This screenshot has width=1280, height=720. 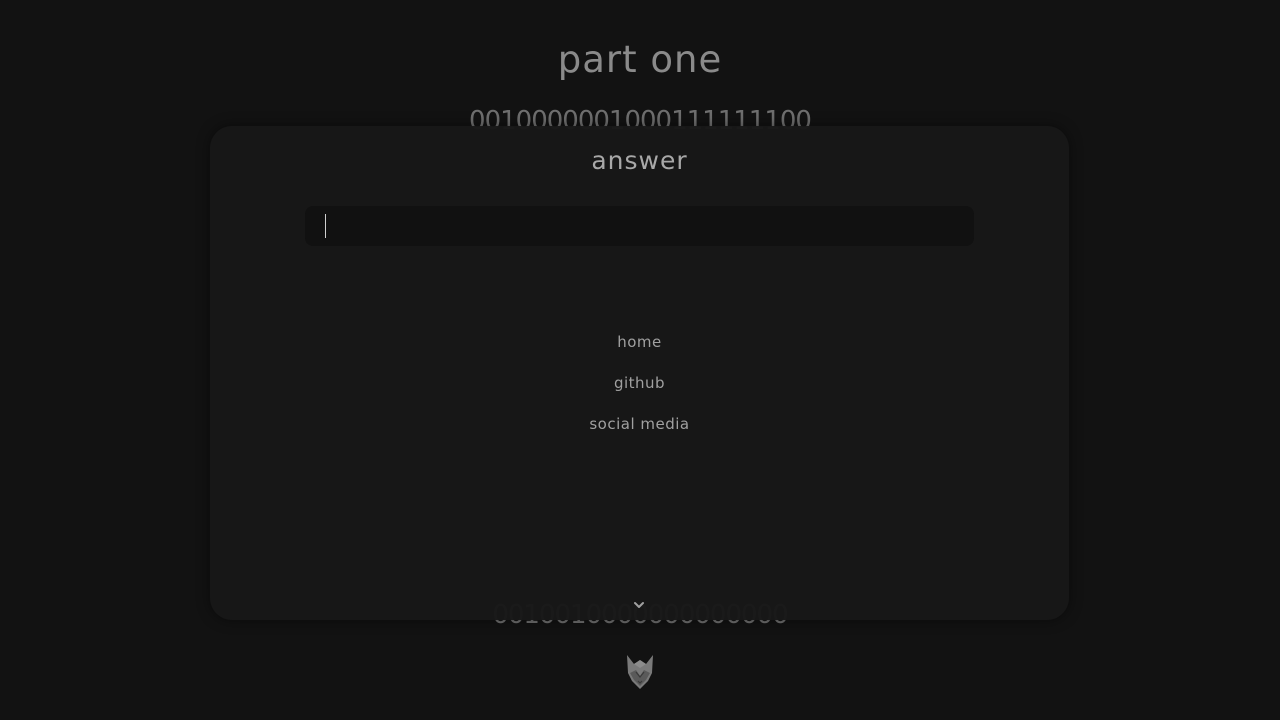 I want to click on page-title: part one, so click(x=640, y=59).